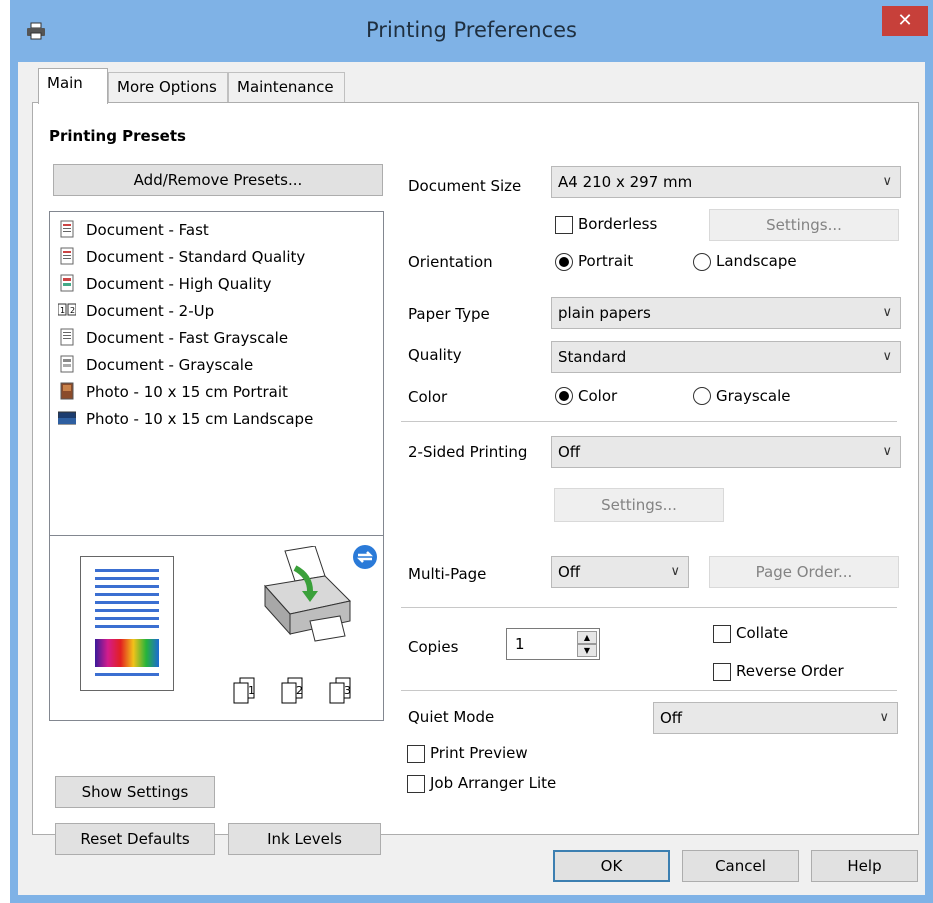 The width and height of the screenshot is (933, 903). I want to click on preset-label: Document - Fast, so click(147, 230).